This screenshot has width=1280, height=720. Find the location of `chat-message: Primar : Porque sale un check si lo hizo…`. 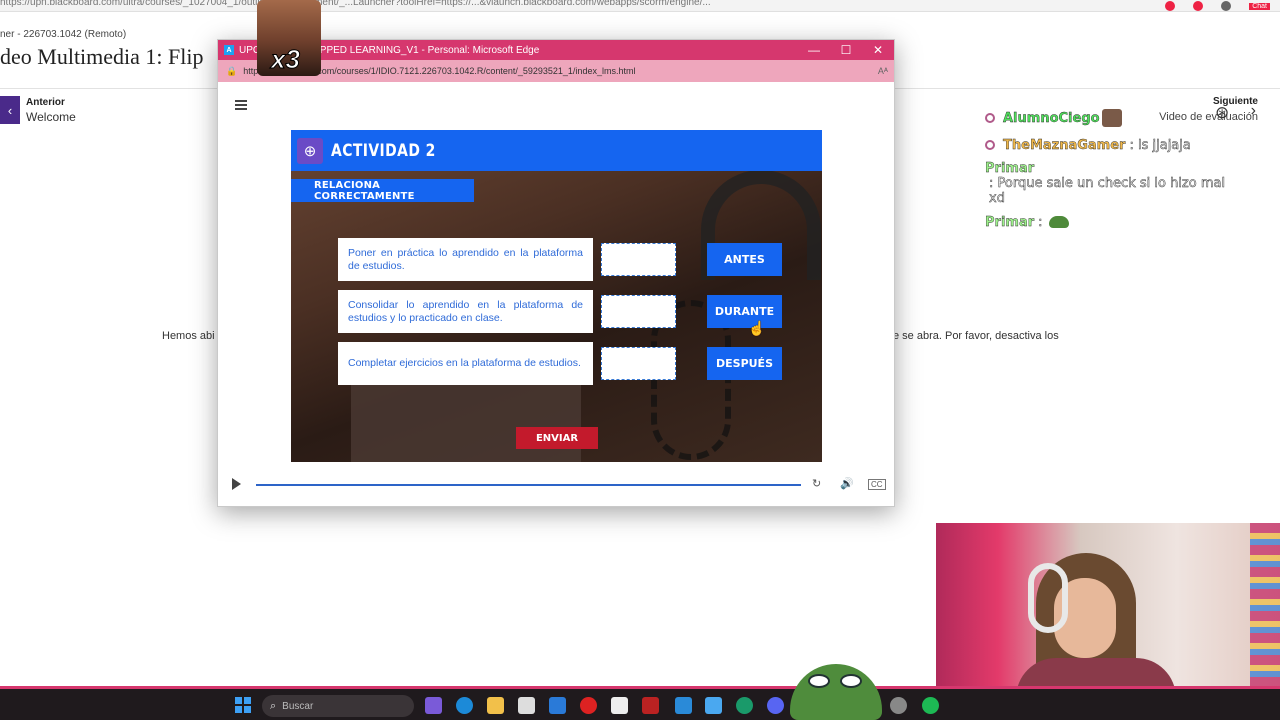

chat-message: Primar : Porque sale un check si lo hizo… is located at coordinates (1110, 183).